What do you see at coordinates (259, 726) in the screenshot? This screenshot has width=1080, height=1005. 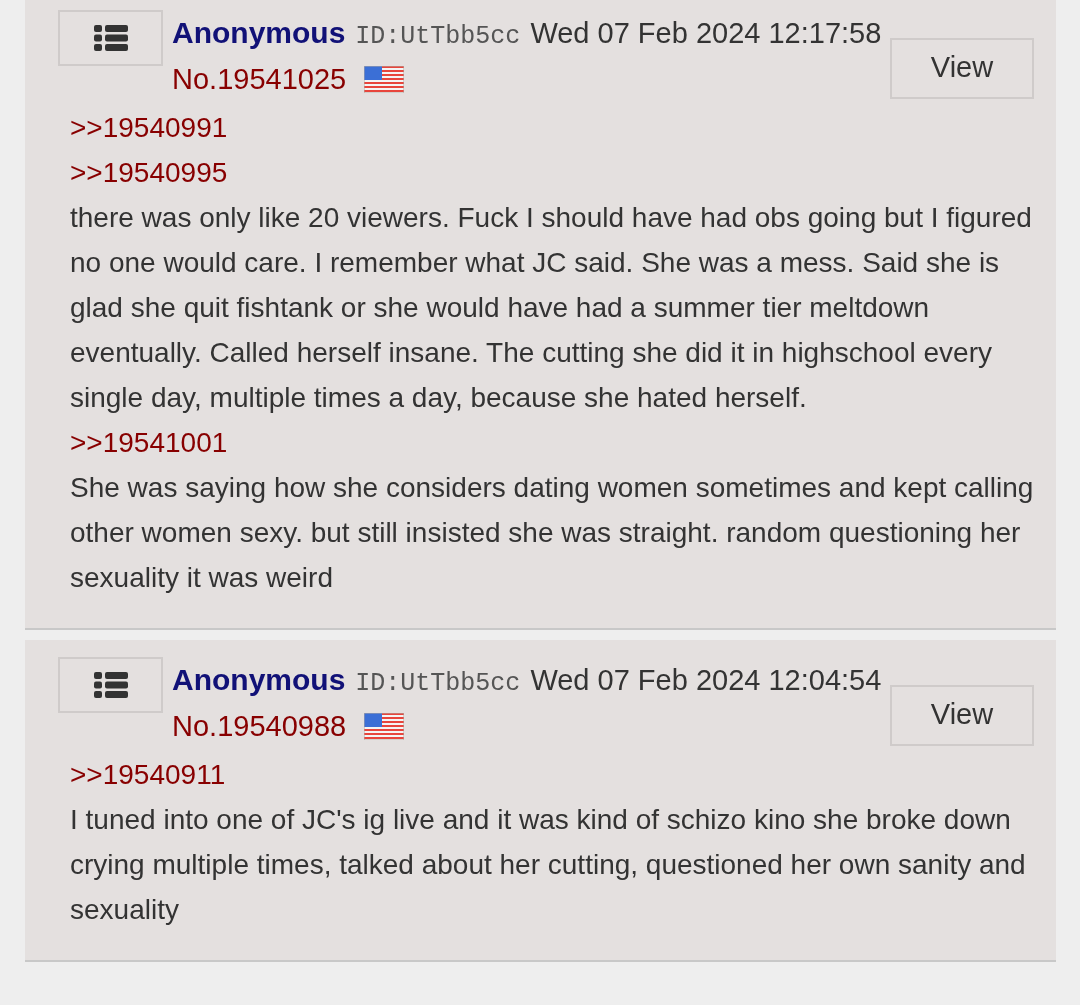 I see `post-number: No.19540988` at bounding box center [259, 726].